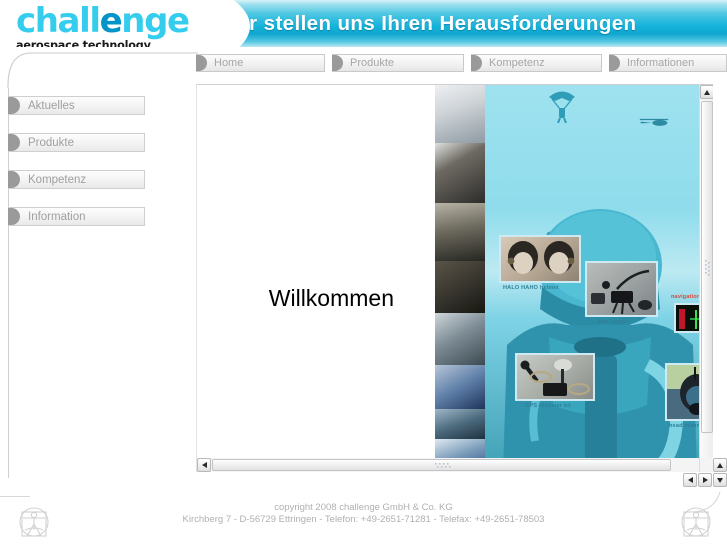  I want to click on top-navigation: Home Produkte Kompetenz Informationen, so click(461, 63).